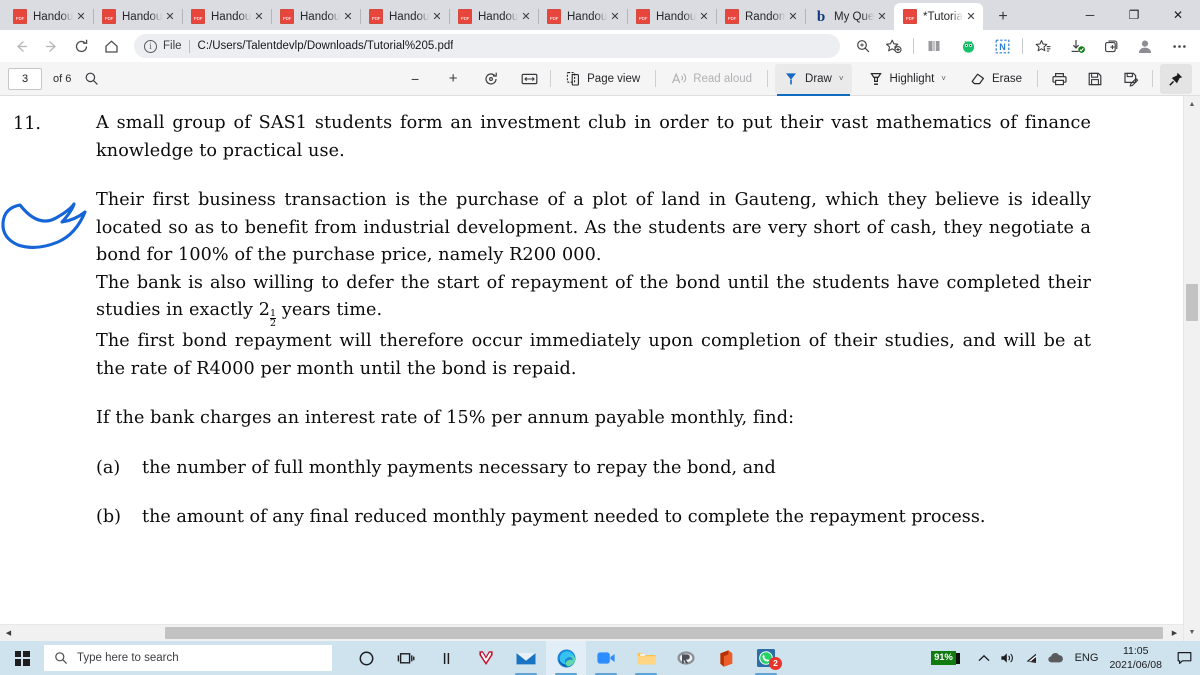 Image resolution: width=1200 pixels, height=675 pixels. What do you see at coordinates (1192, 302) in the screenshot?
I see `vertical-scrollbar-thumb` at bounding box center [1192, 302].